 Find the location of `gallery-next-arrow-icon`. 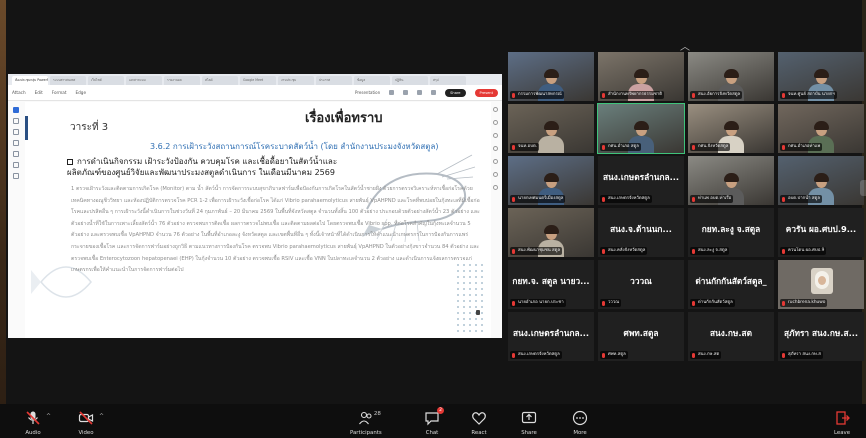

gallery-next-arrow-icon is located at coordinates (863, 188).